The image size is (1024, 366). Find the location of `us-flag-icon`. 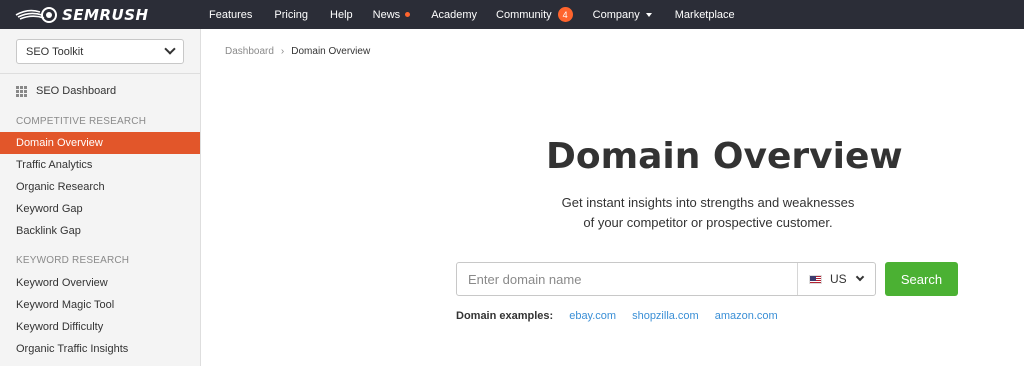

us-flag-icon is located at coordinates (815, 279).